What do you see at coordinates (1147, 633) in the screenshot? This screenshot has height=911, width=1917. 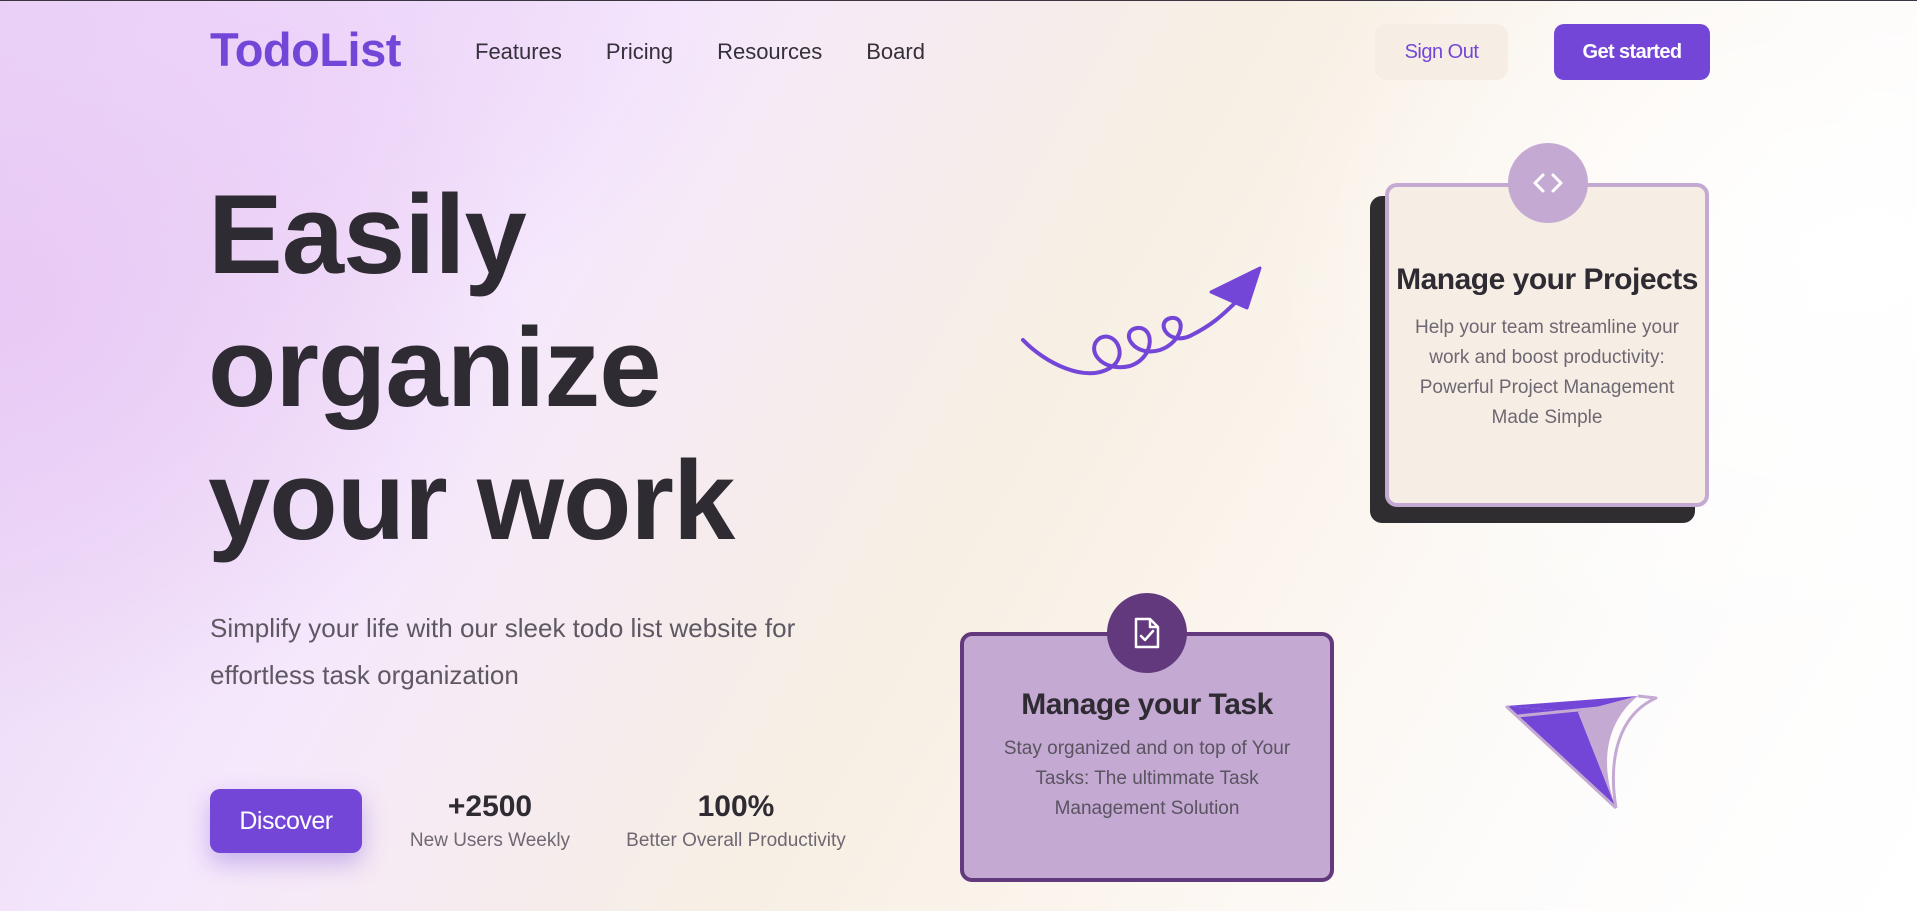 I see `file-check-icon` at bounding box center [1147, 633].